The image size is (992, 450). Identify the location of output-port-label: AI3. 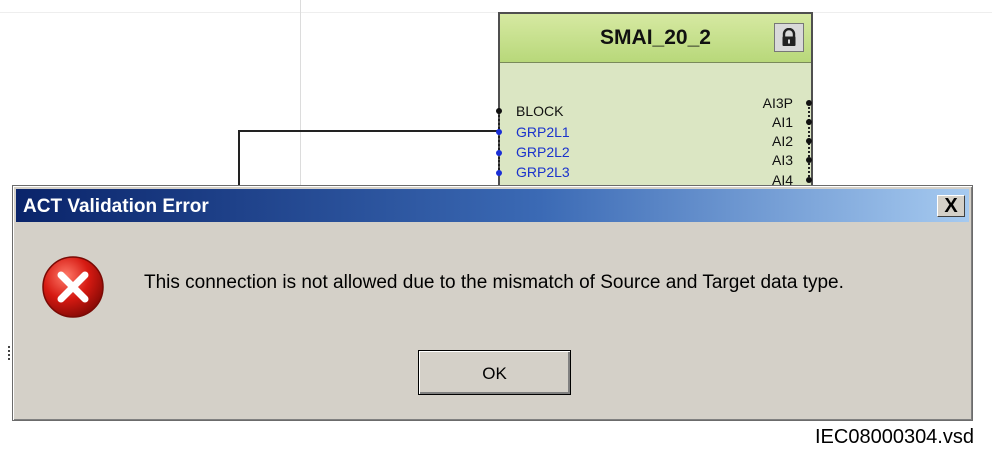
(782, 160).